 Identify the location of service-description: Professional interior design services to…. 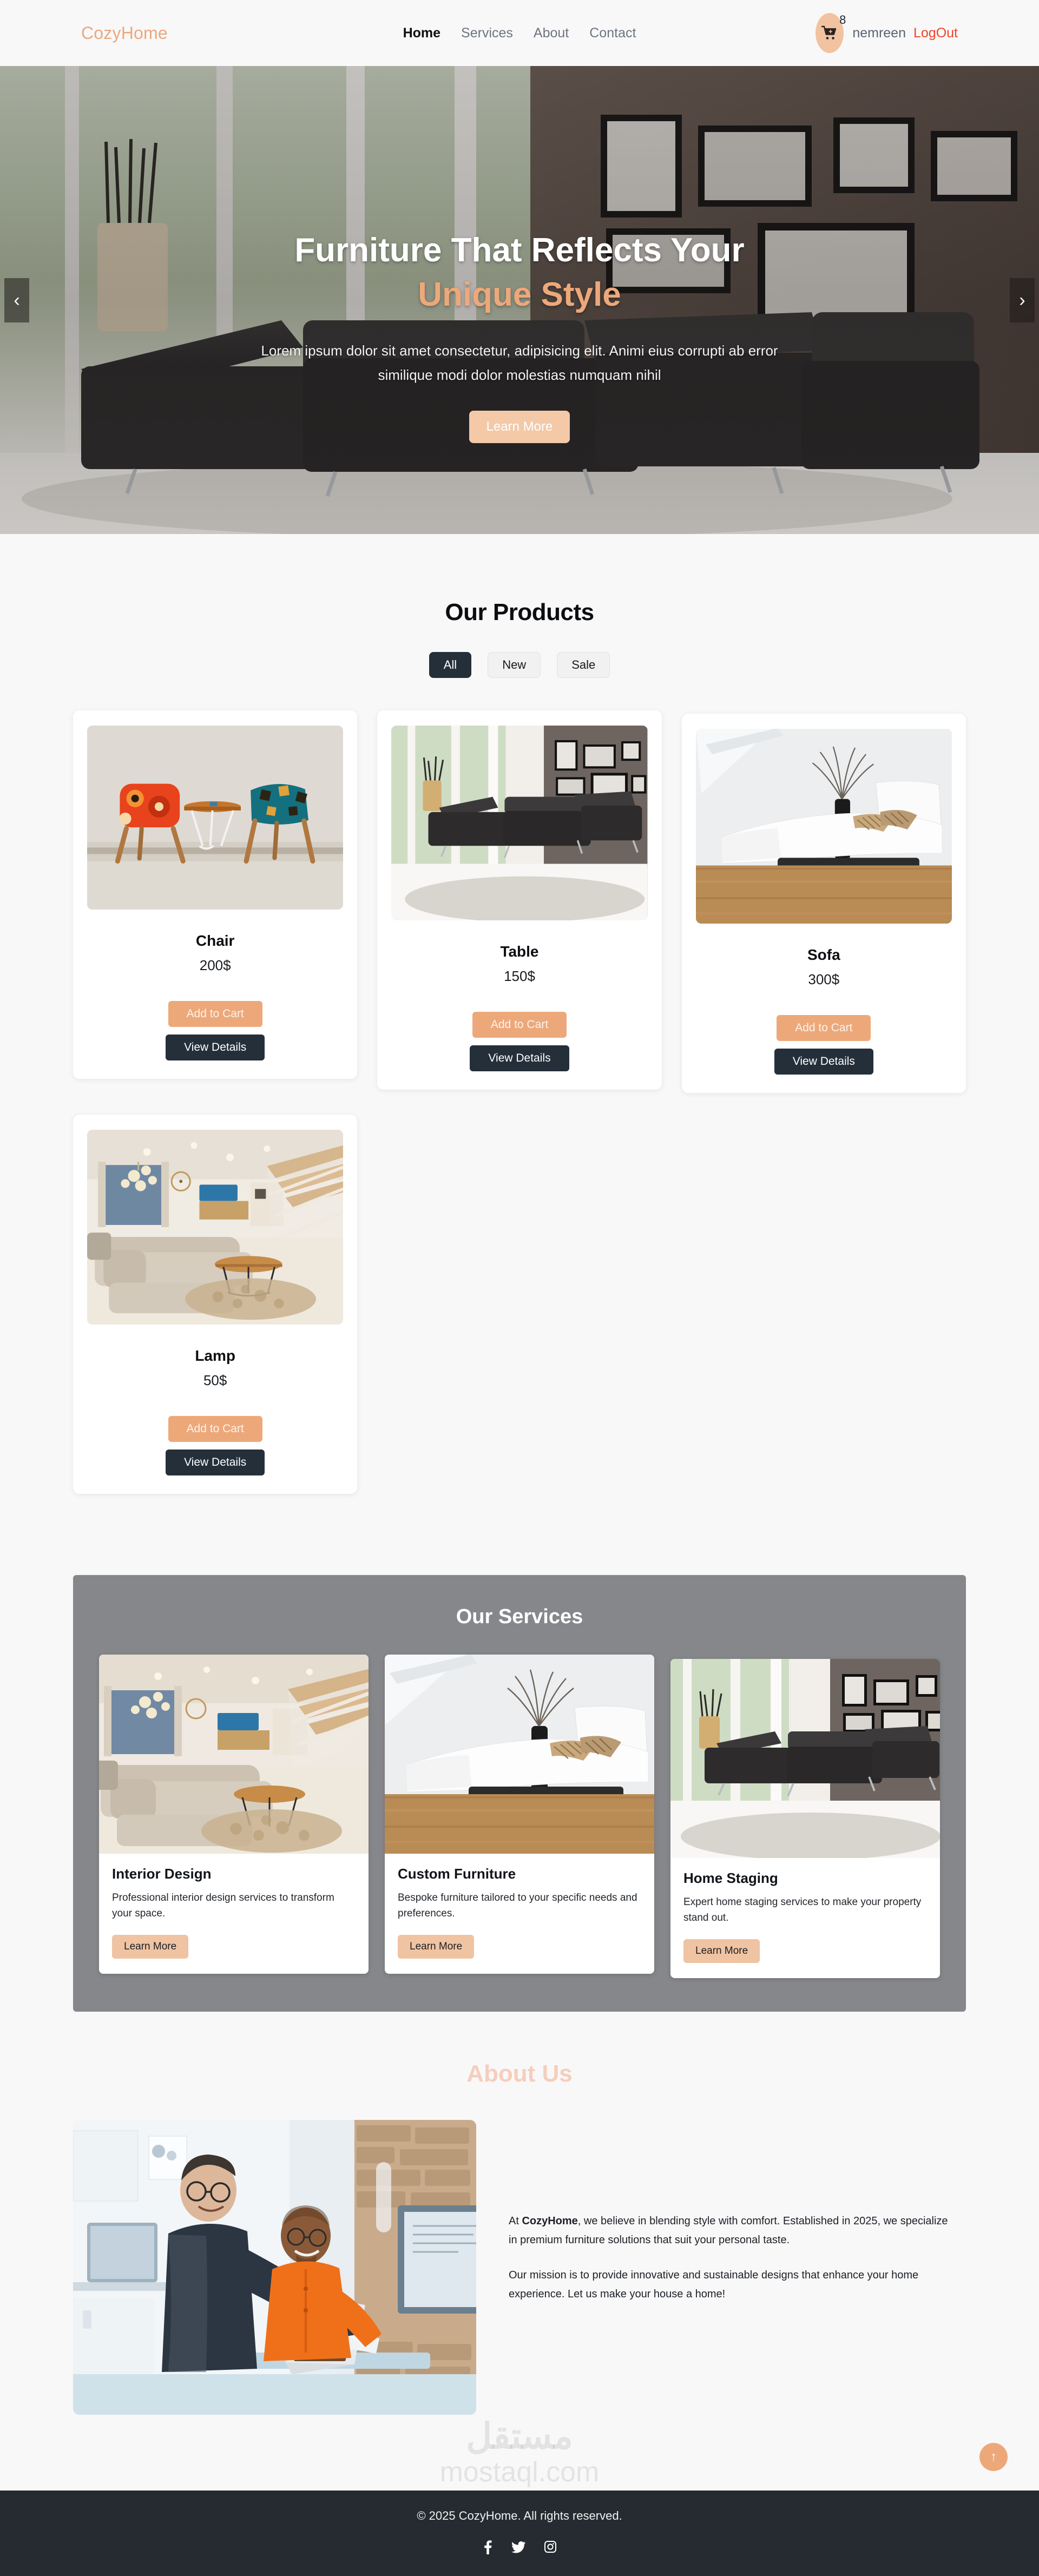
(223, 1906).